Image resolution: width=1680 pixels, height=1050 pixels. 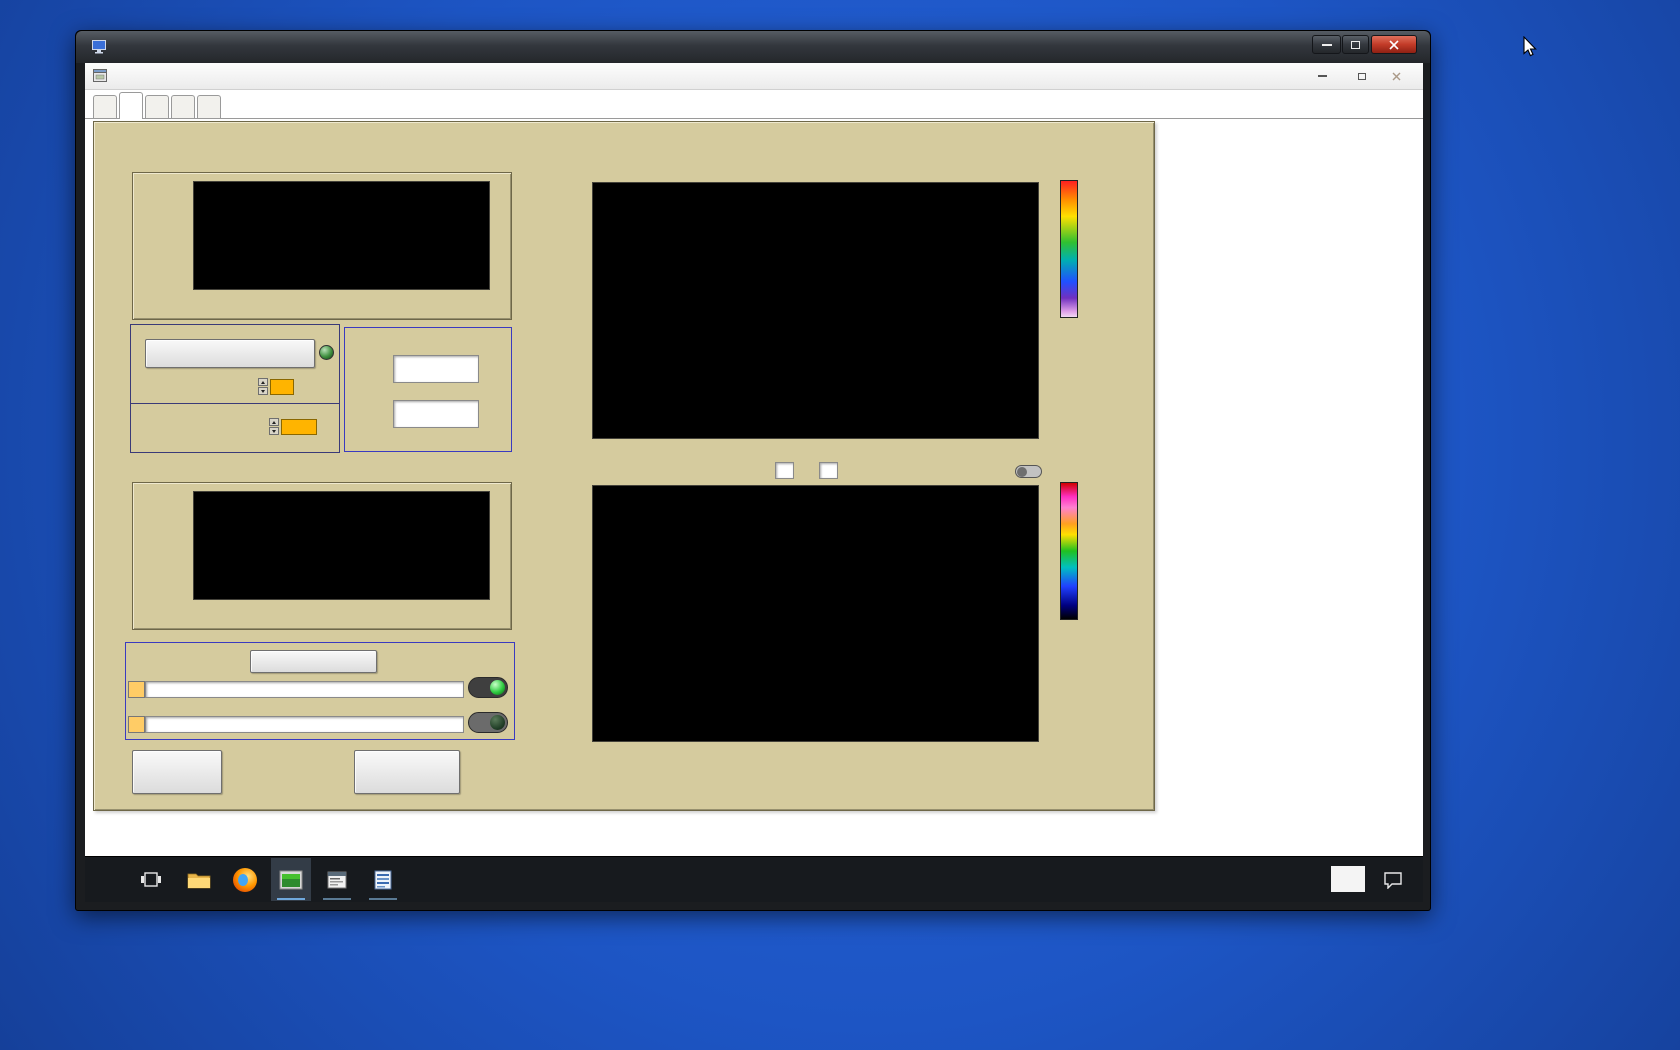 I want to click on minimize-button, so click(x=1326, y=44).